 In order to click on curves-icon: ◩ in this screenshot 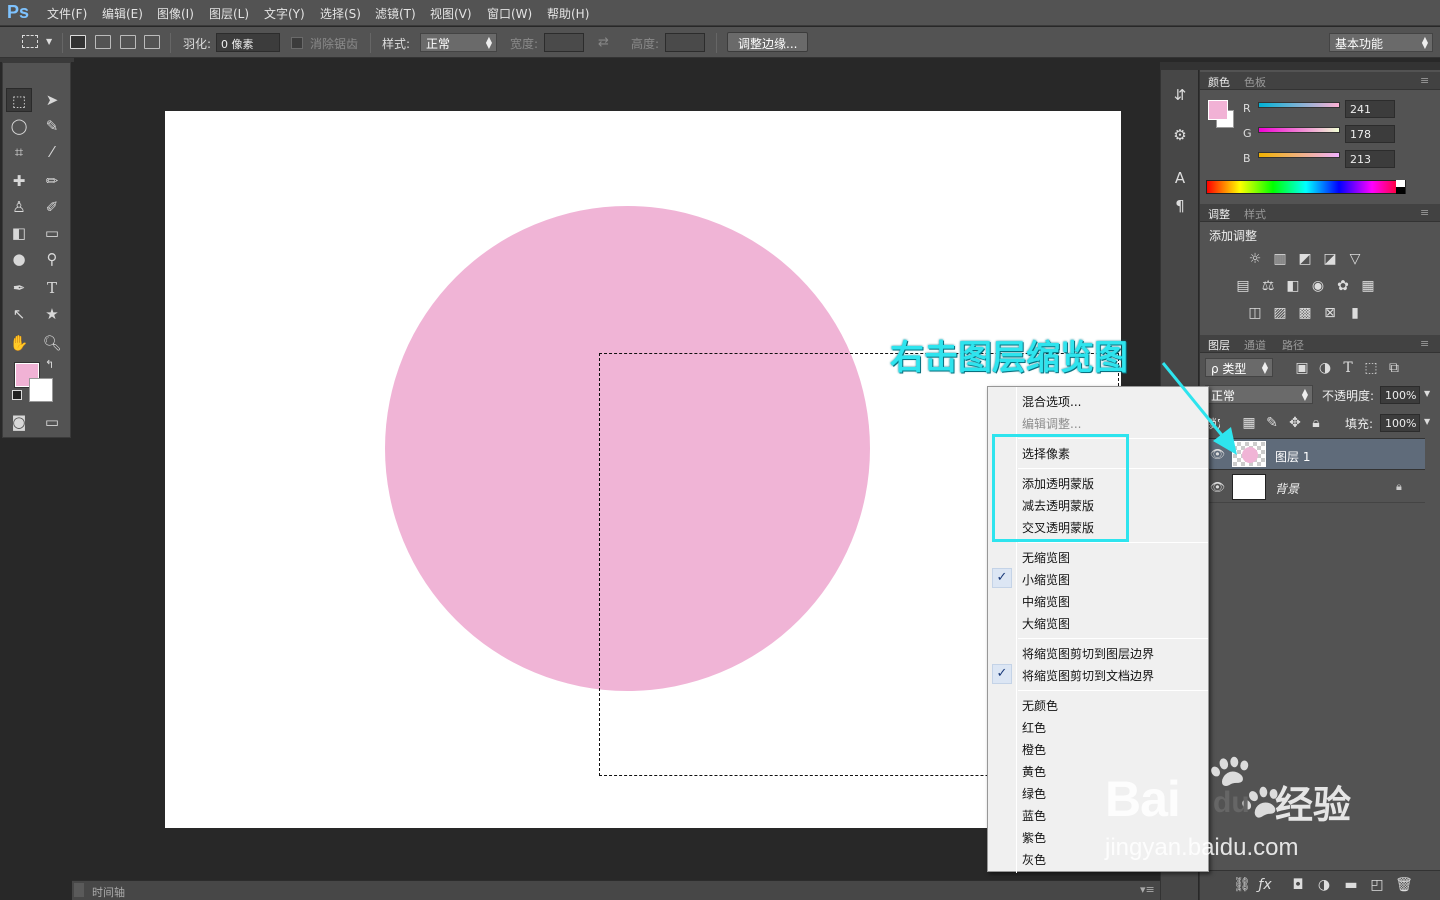, I will do `click(1305, 259)`.